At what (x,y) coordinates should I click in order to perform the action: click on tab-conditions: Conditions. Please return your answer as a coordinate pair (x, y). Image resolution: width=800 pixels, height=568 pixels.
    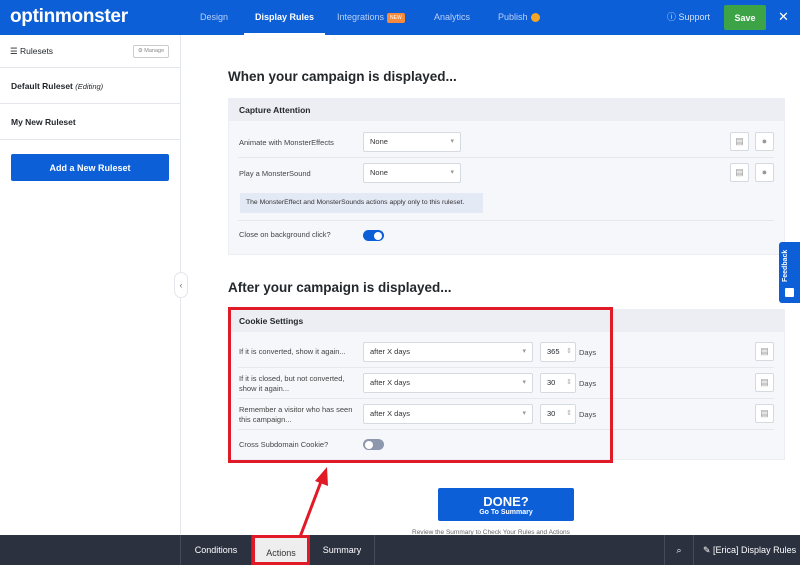
    Looking at the image, I should click on (216, 550).